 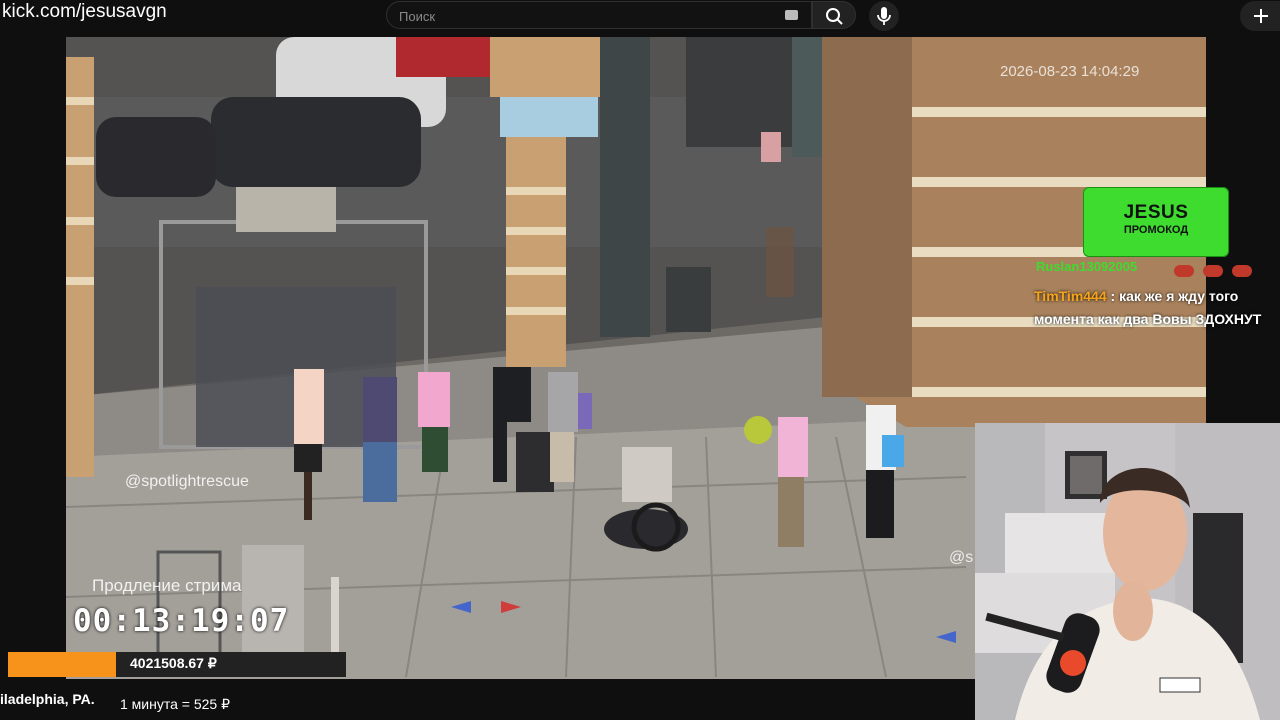 I want to click on stream-extension-label: Продление стрима, so click(x=167, y=585).